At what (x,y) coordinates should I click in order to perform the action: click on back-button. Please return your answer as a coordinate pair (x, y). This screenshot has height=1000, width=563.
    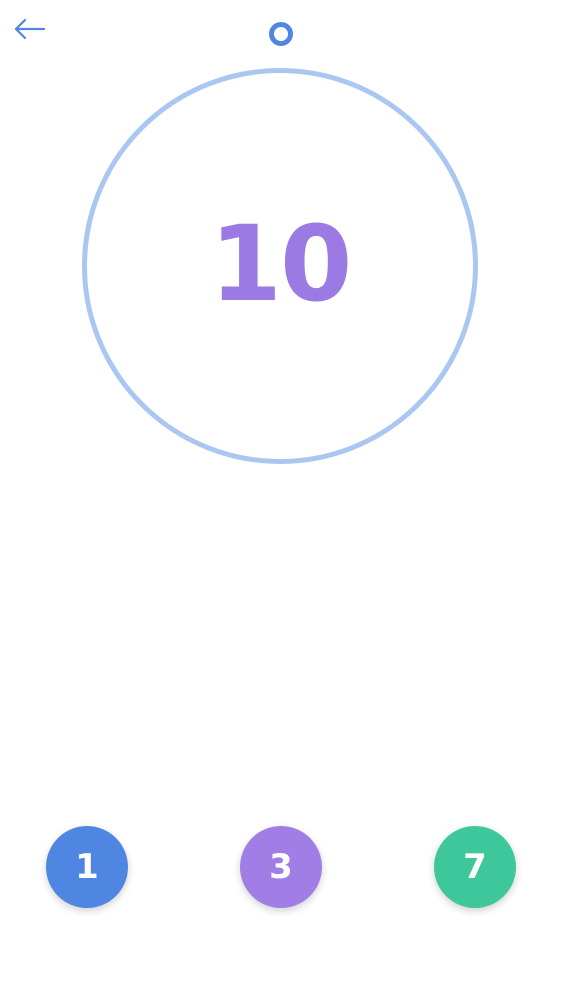
    Looking at the image, I should click on (30, 29).